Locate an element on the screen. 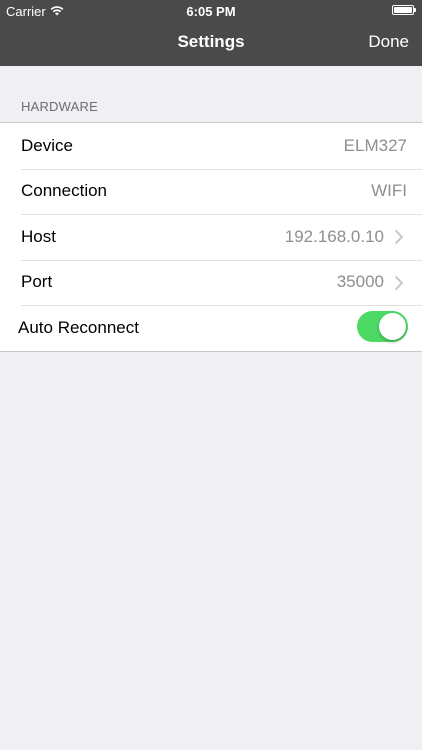 The image size is (422, 750). status-bar: Carrier 6:05 PM is located at coordinates (211, 11).